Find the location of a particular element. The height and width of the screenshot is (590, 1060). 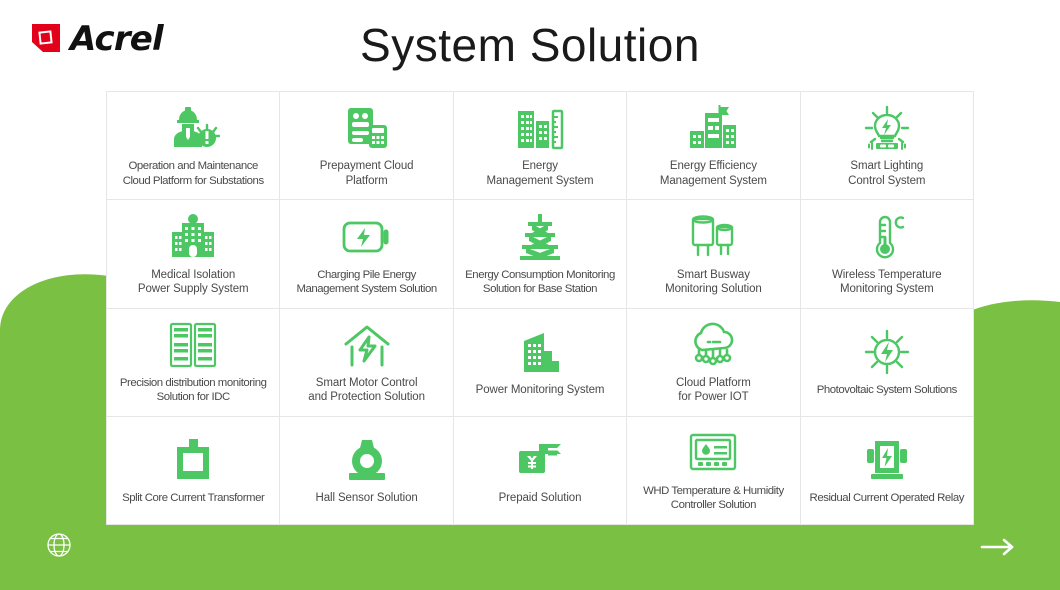

grid-cell-cloud-platform-power-iot: Cloud Platform for Power IOT is located at coordinates (714, 362).